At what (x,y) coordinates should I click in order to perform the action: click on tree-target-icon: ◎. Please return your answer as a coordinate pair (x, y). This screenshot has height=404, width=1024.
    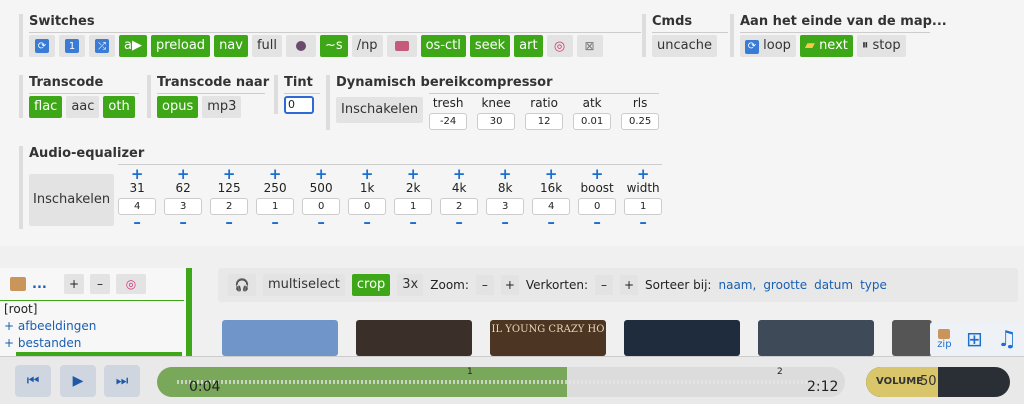
    Looking at the image, I should click on (131, 284).